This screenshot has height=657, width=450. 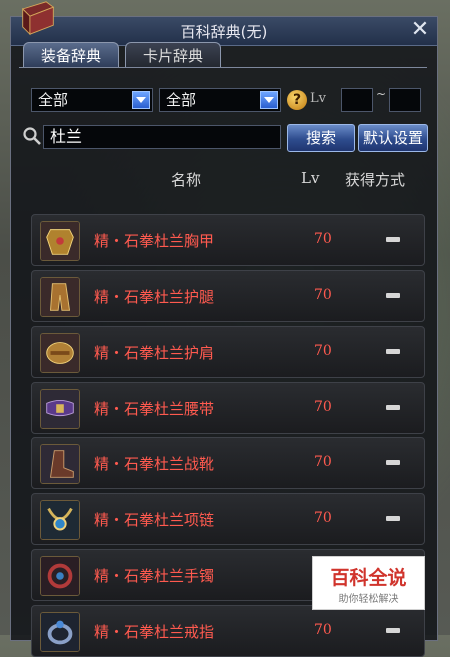 What do you see at coordinates (60, 353) in the screenshot?
I see `shoulder-armor-icon` at bounding box center [60, 353].